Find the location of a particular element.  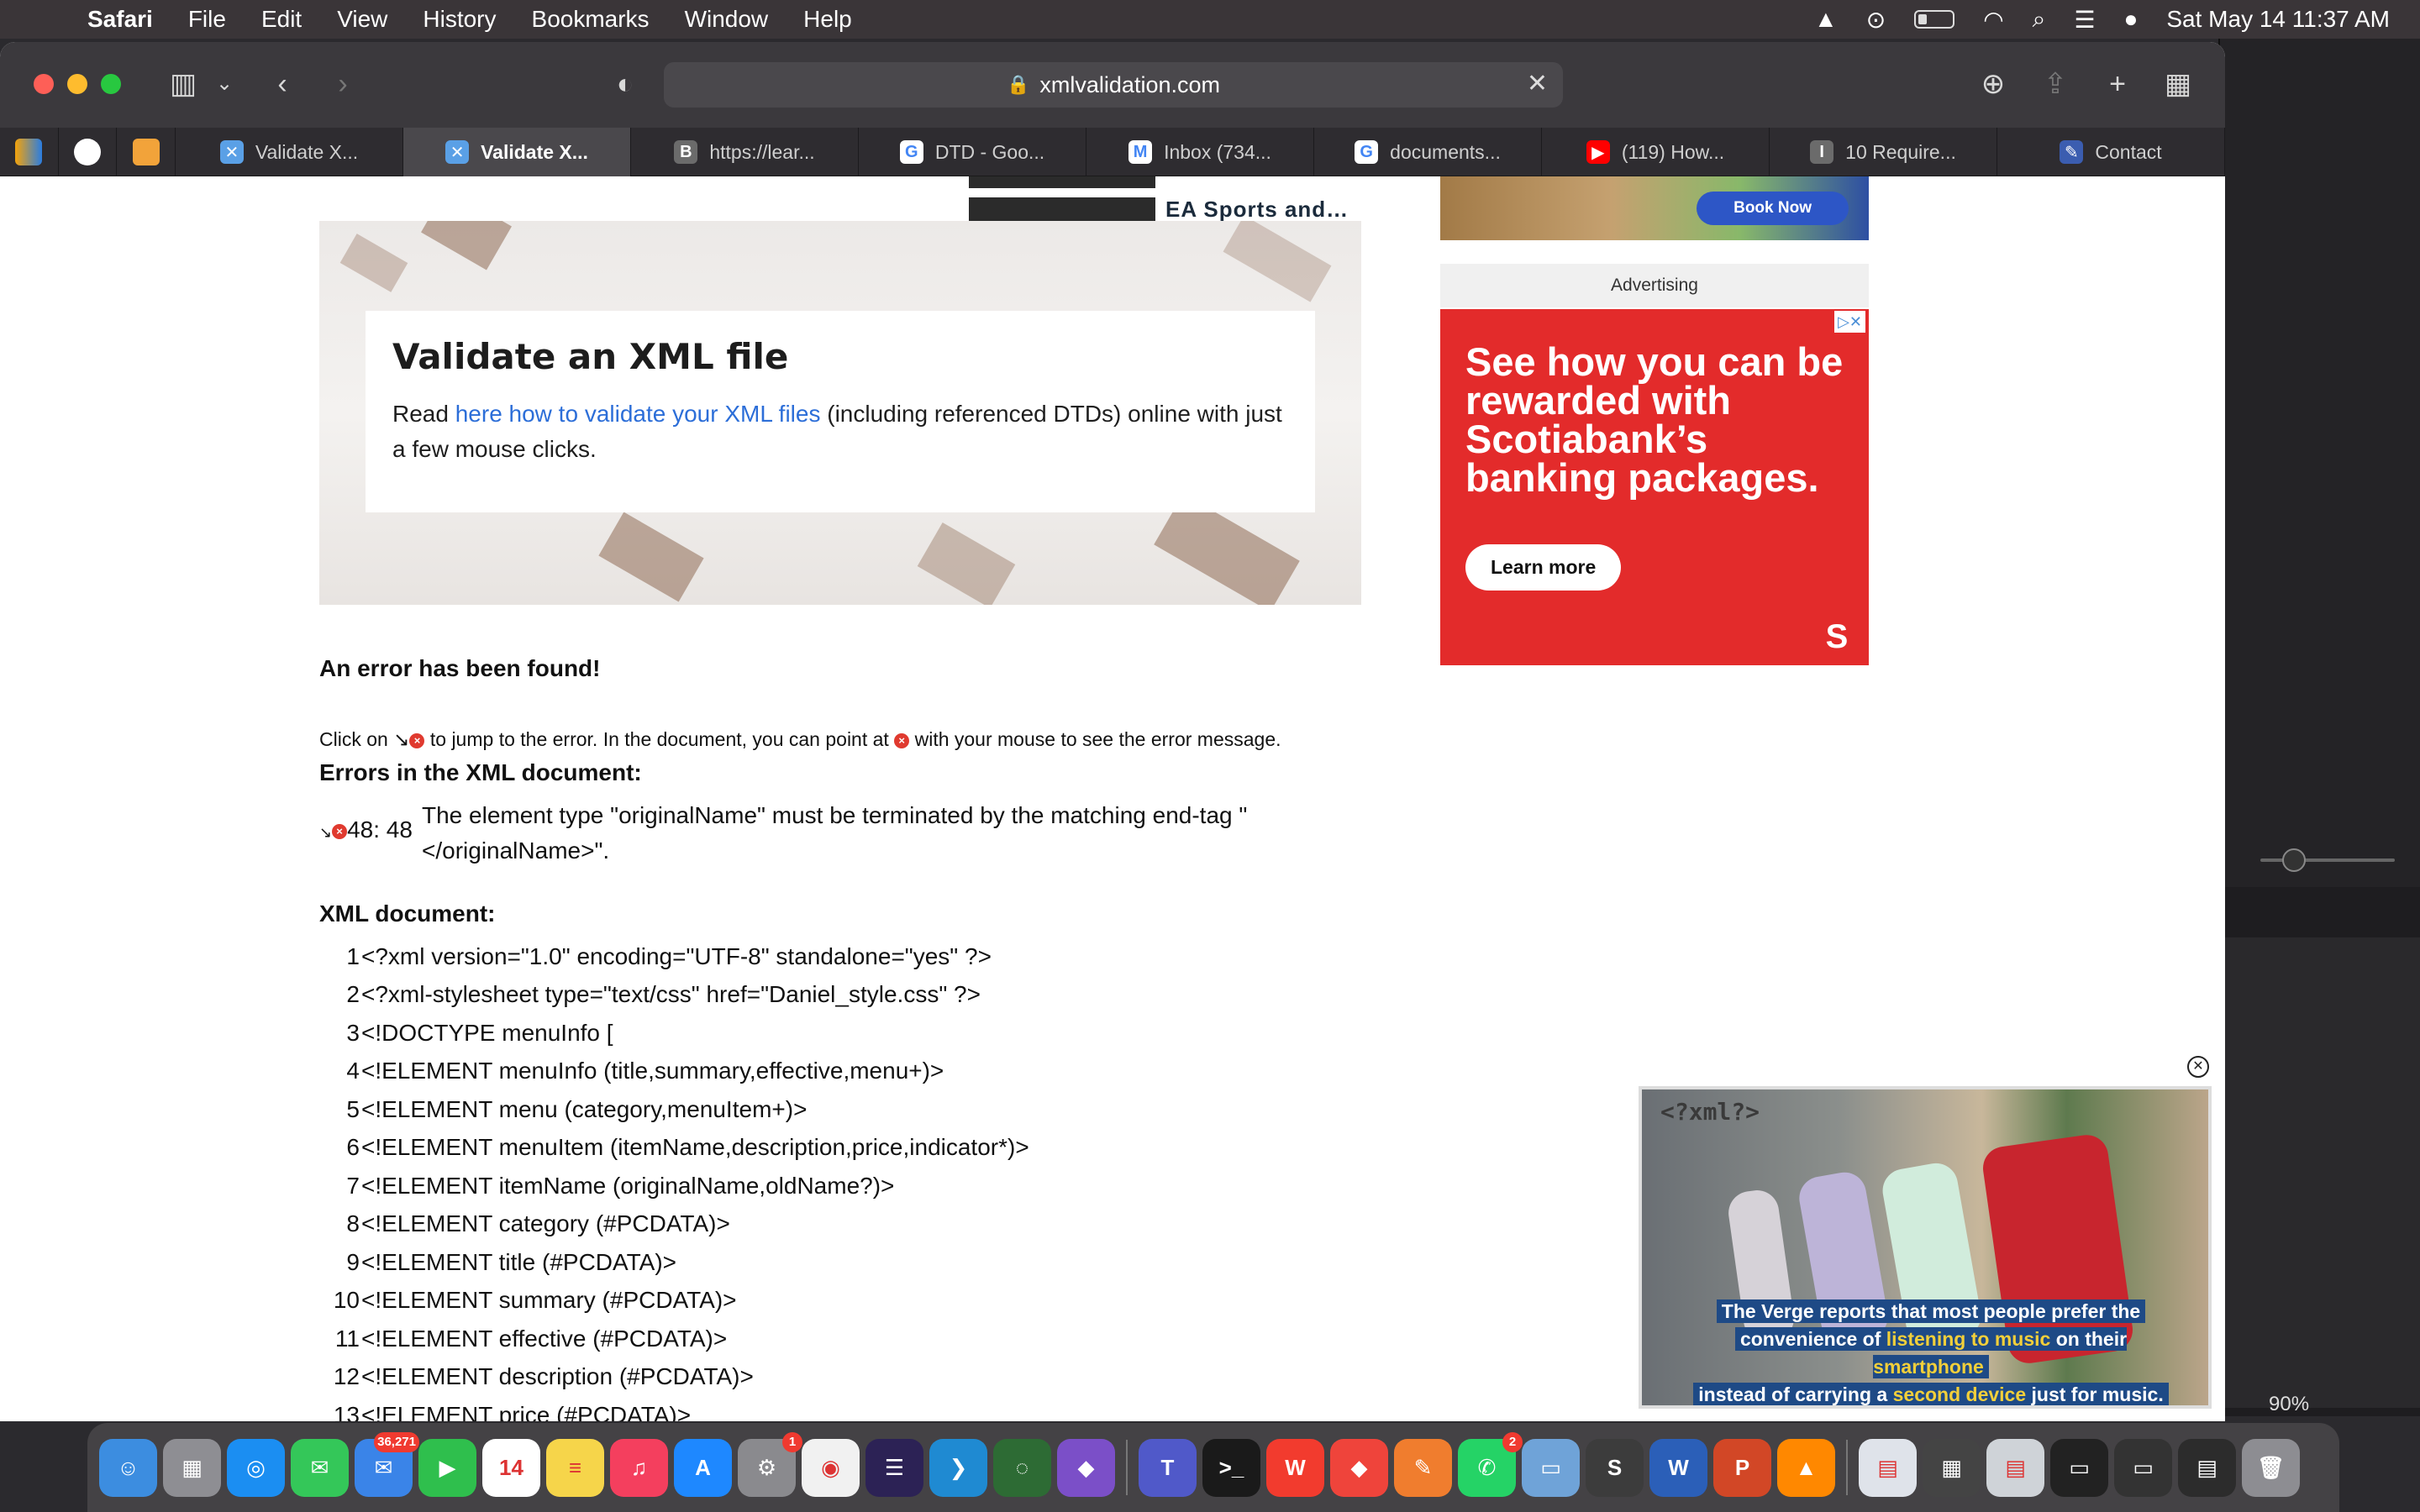

close-video-icon: ✕ is located at coordinates (2198, 1067).